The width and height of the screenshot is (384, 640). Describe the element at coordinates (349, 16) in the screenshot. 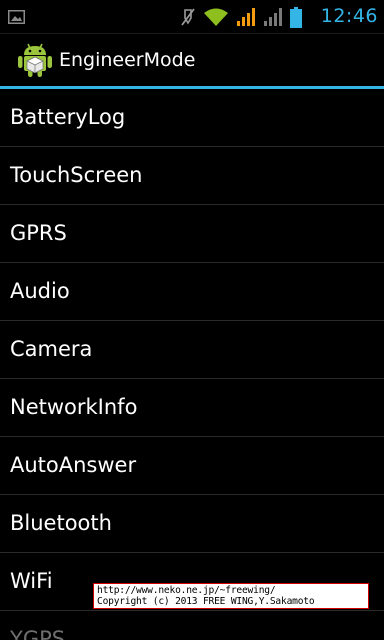

I see `status-time: 12:46` at that location.